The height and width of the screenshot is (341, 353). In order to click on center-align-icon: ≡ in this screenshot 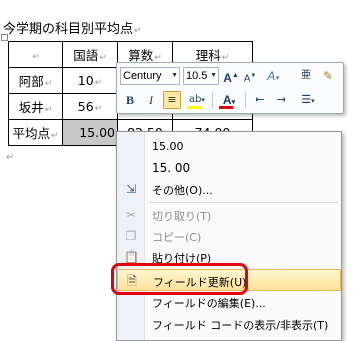, I will do `click(172, 100)`.